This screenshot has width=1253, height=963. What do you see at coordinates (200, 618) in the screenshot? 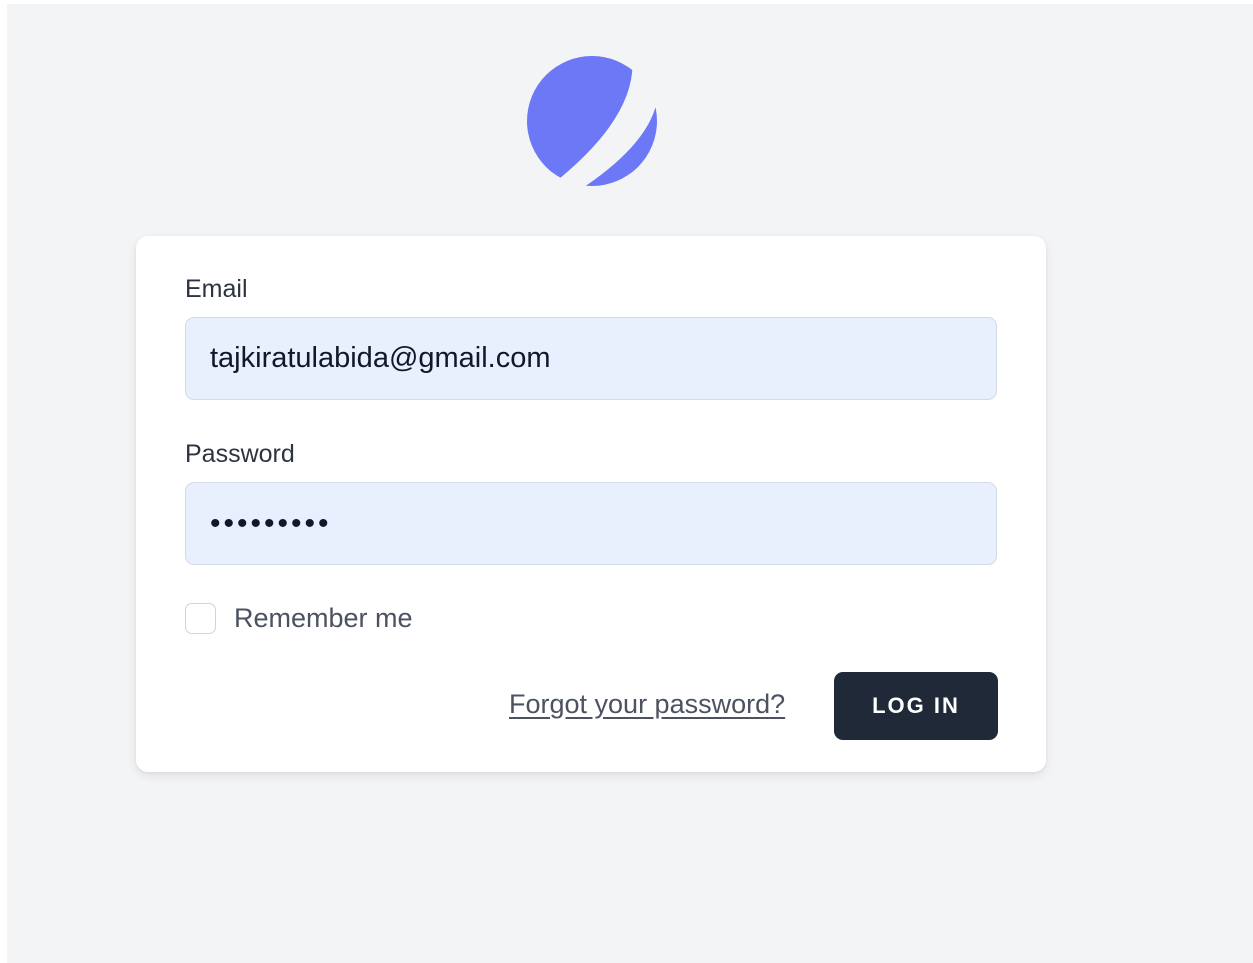
I see `remember-me-checkbox` at bounding box center [200, 618].